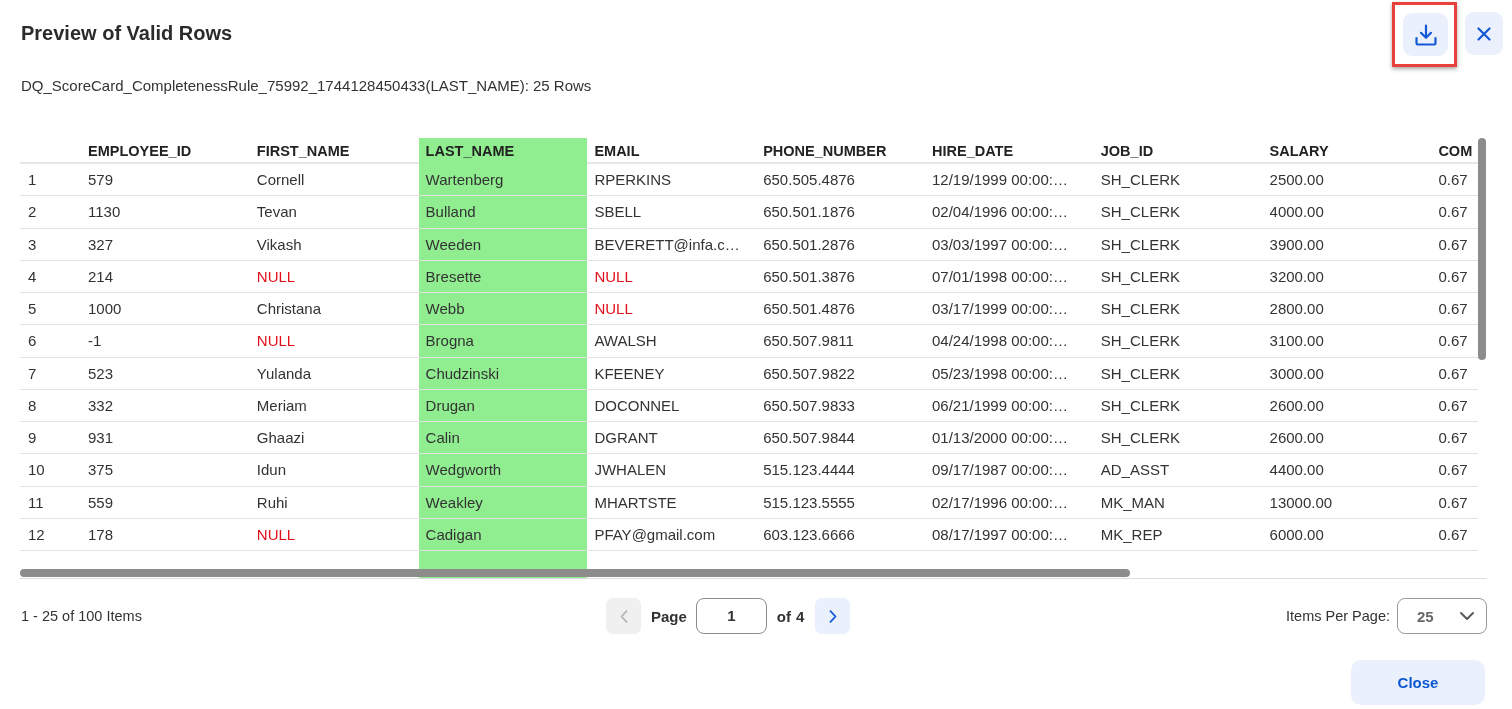 The image size is (1512, 709). What do you see at coordinates (280, 438) in the screenshot?
I see `table-cell-text: Ghaazi` at bounding box center [280, 438].